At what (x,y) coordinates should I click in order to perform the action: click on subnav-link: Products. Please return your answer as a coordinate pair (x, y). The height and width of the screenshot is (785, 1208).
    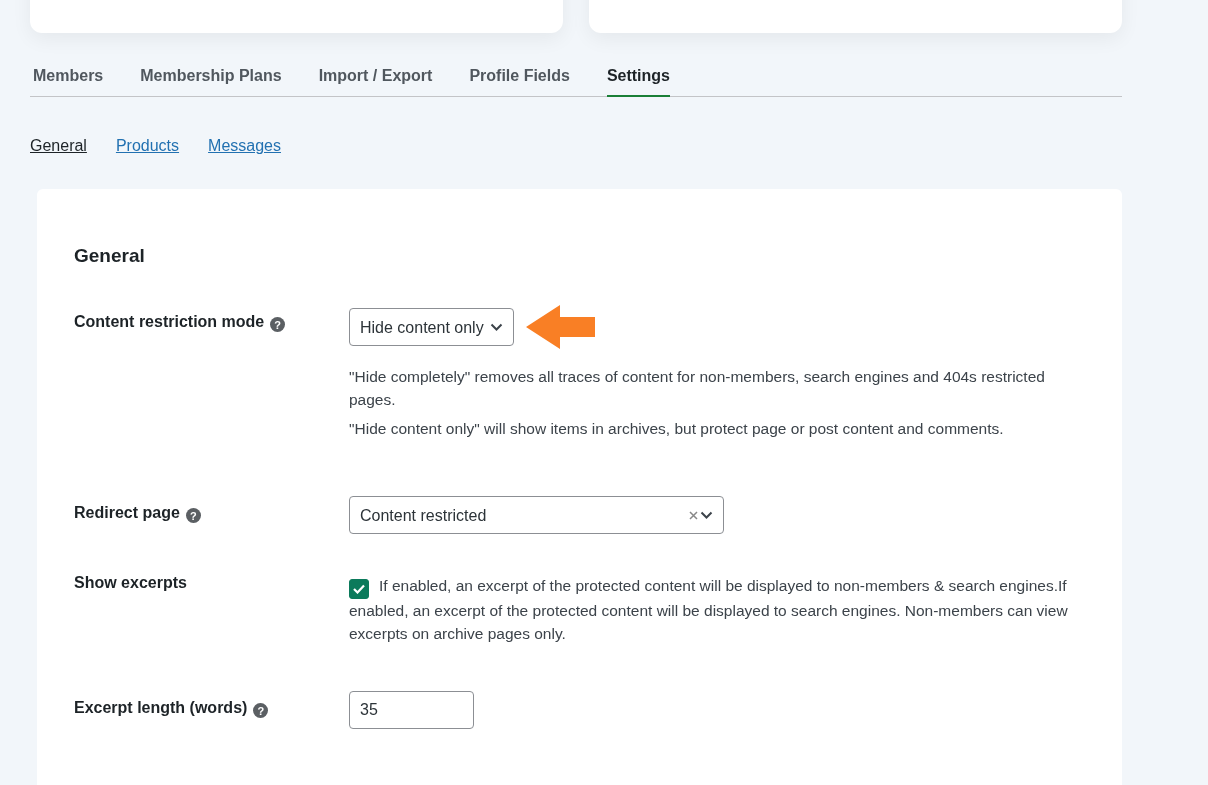
    Looking at the image, I should click on (147, 146).